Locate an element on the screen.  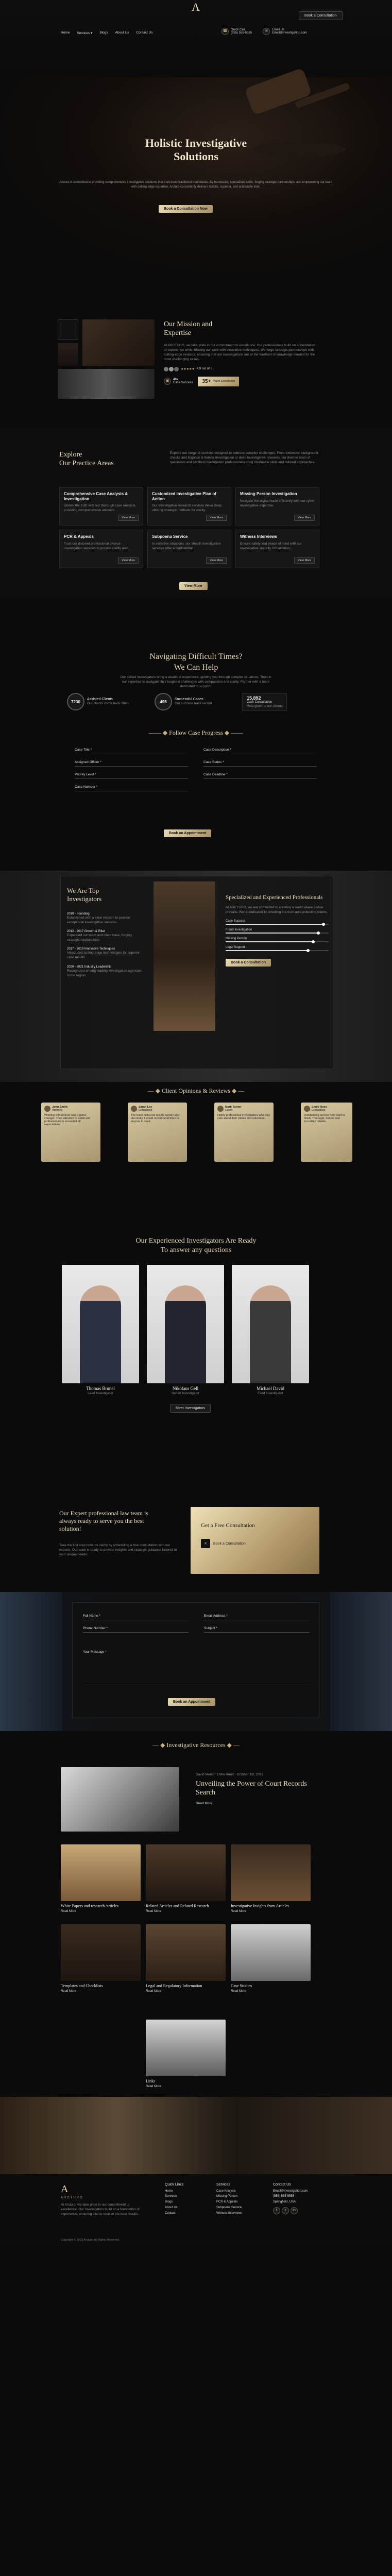
subject-field: Subject * is located at coordinates (257, 1626).